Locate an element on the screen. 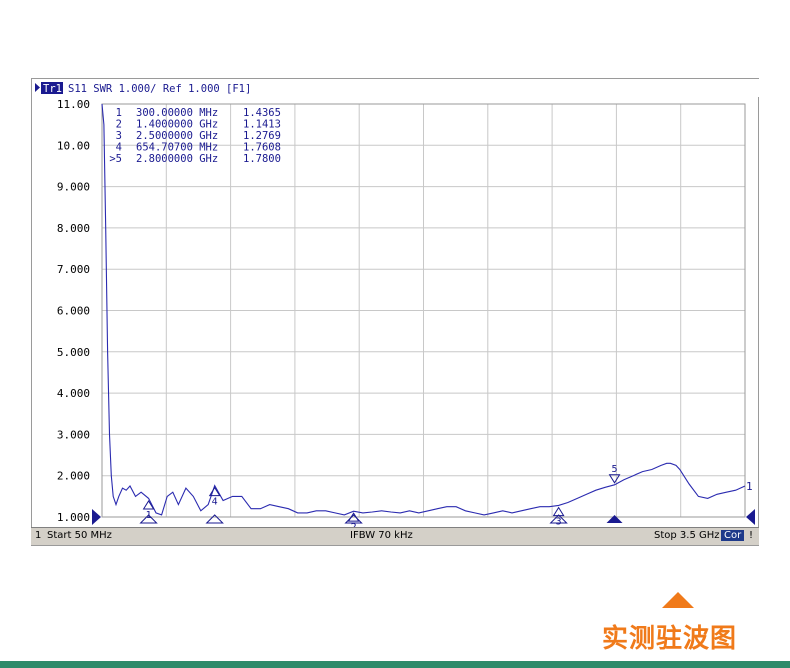 The width and height of the screenshot is (790, 668). y-tick-label: 1.000 is located at coordinates (73, 517).